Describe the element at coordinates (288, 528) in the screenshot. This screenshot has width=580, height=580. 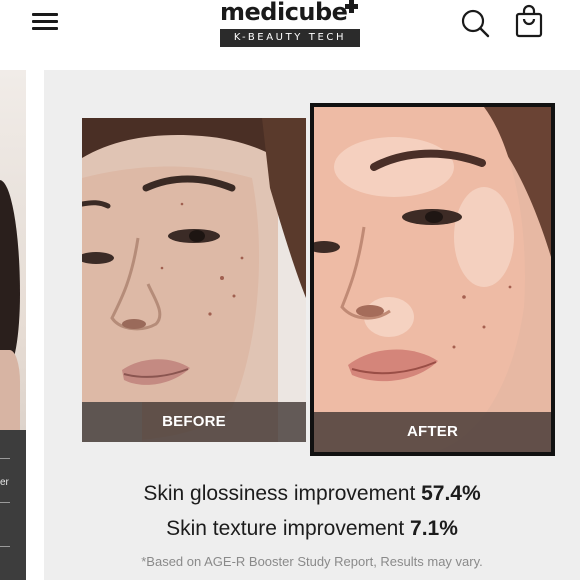
I see `stat-label: Skin texture improvement` at that location.